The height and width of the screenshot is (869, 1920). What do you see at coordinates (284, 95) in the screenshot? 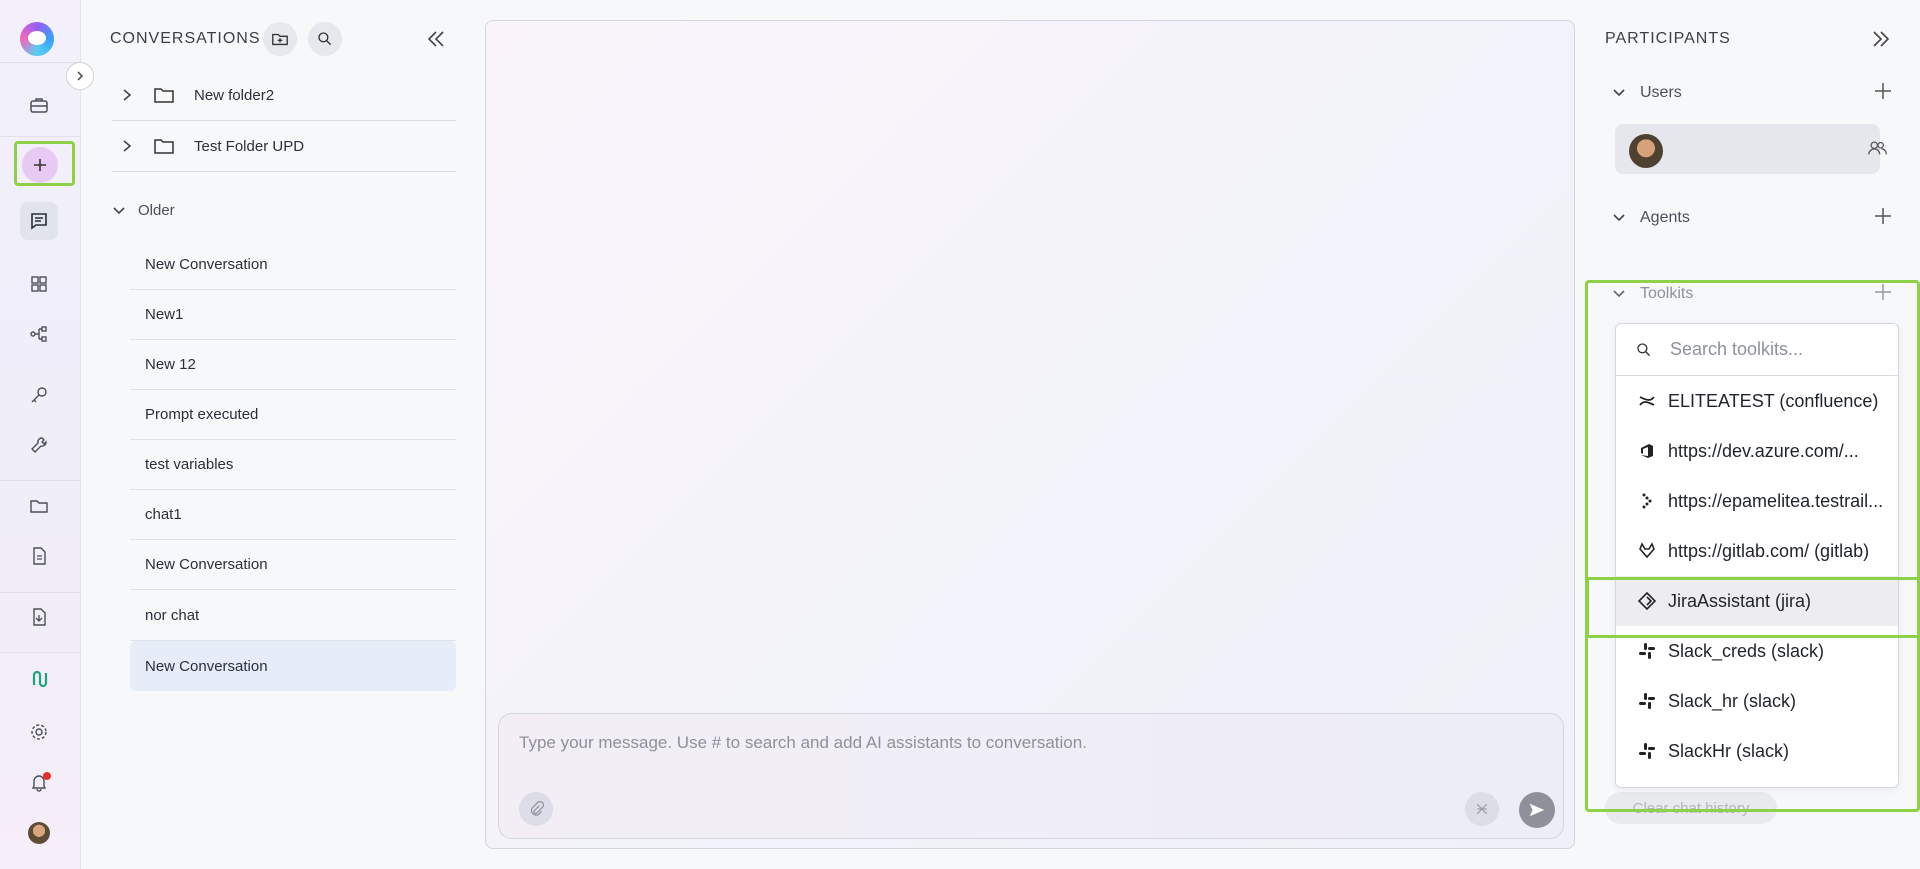
I see `folder-row: New folder2` at bounding box center [284, 95].